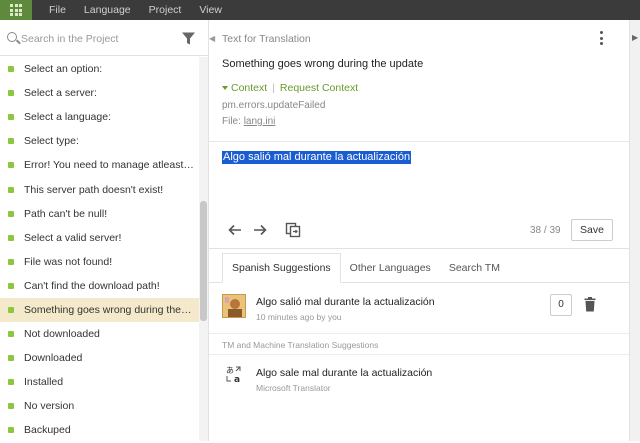  Describe the element at coordinates (53, 358) in the screenshot. I see `list-item-label: Downloaded` at that location.